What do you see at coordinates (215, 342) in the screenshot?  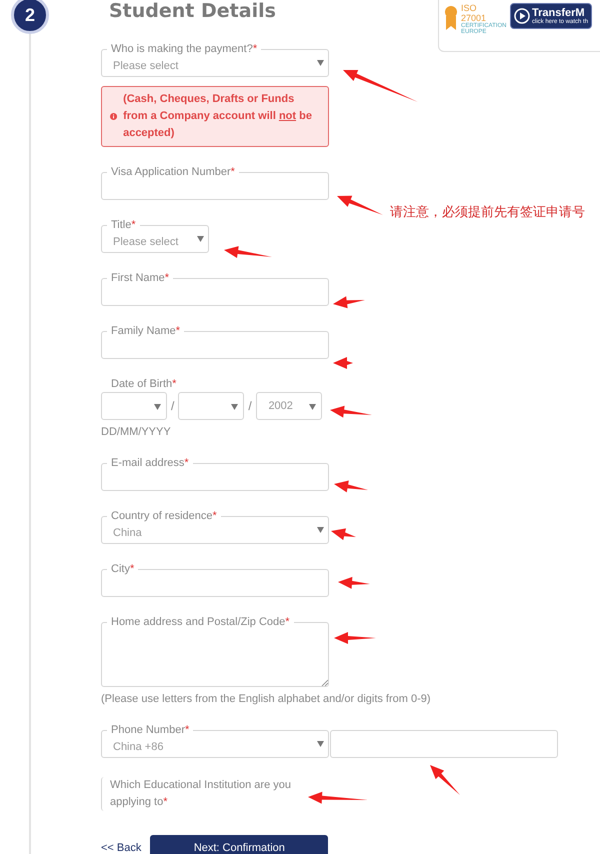 I see `input-field: Family Name*` at bounding box center [215, 342].